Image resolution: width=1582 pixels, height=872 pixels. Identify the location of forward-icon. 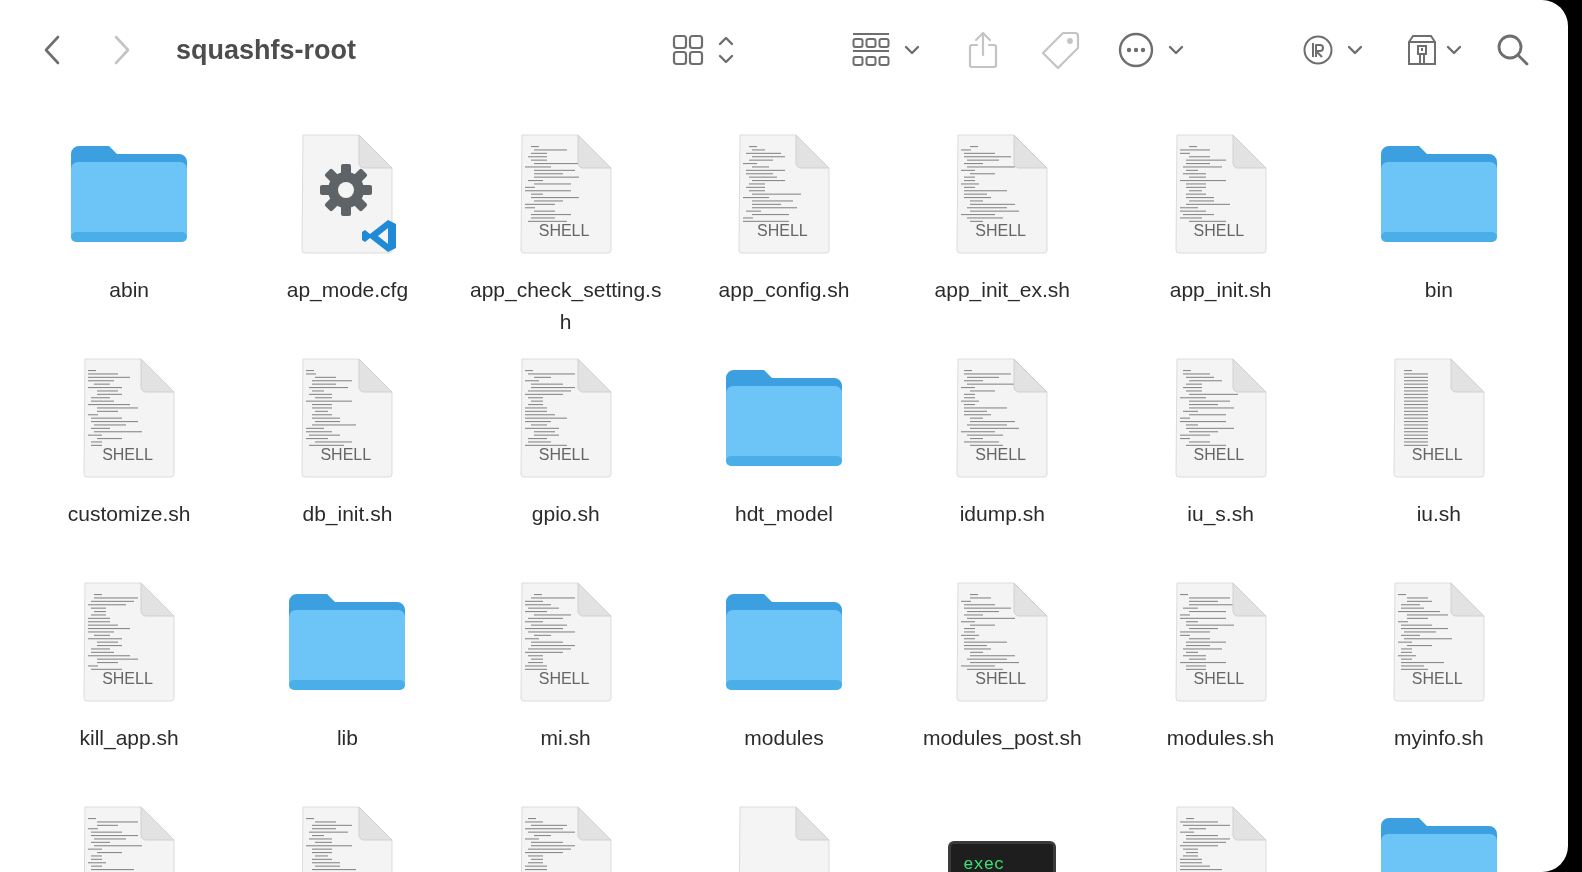
(122, 50).